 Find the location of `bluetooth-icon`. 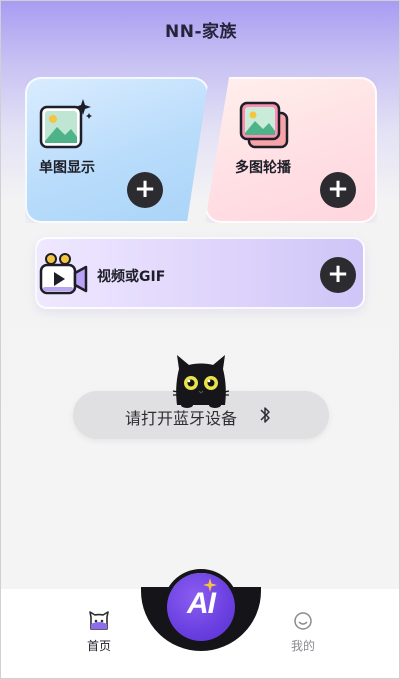

bluetooth-icon is located at coordinates (265, 417).